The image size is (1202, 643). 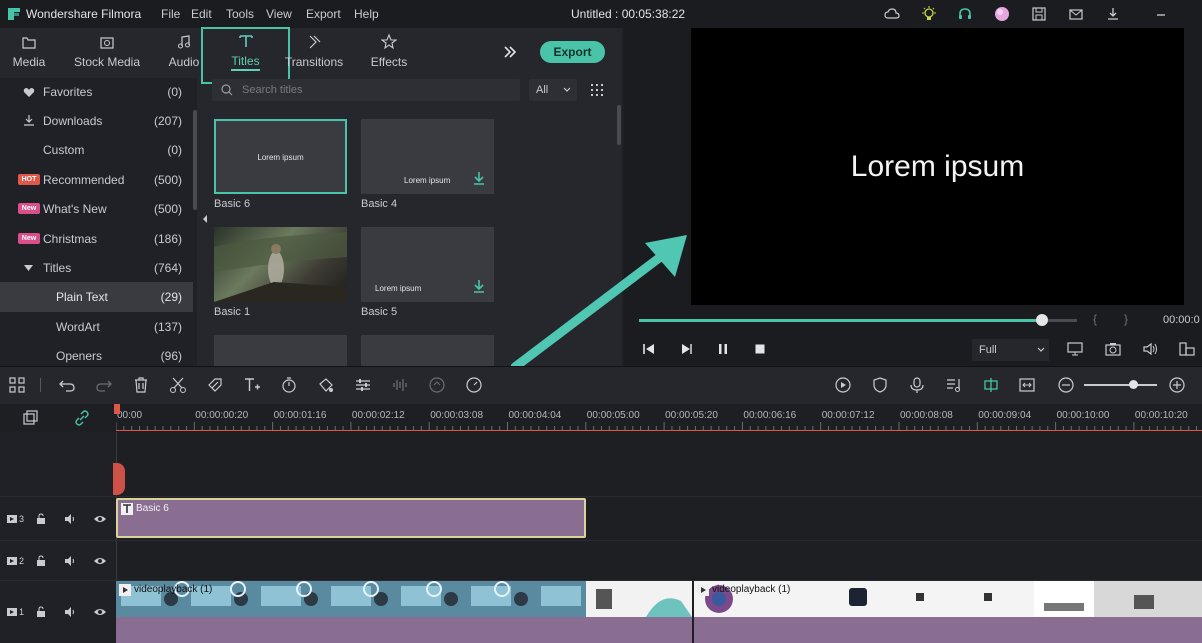 I want to click on clip-label: videoplayback (1), so click(x=751, y=589).